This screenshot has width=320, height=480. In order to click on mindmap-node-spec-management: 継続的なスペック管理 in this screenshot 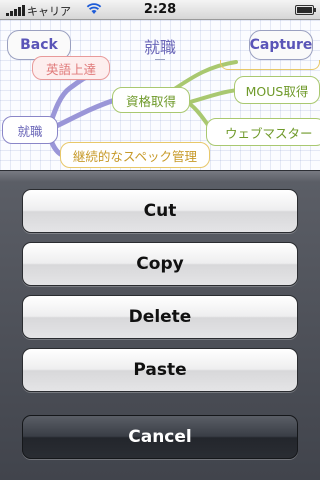, I will do `click(135, 155)`.